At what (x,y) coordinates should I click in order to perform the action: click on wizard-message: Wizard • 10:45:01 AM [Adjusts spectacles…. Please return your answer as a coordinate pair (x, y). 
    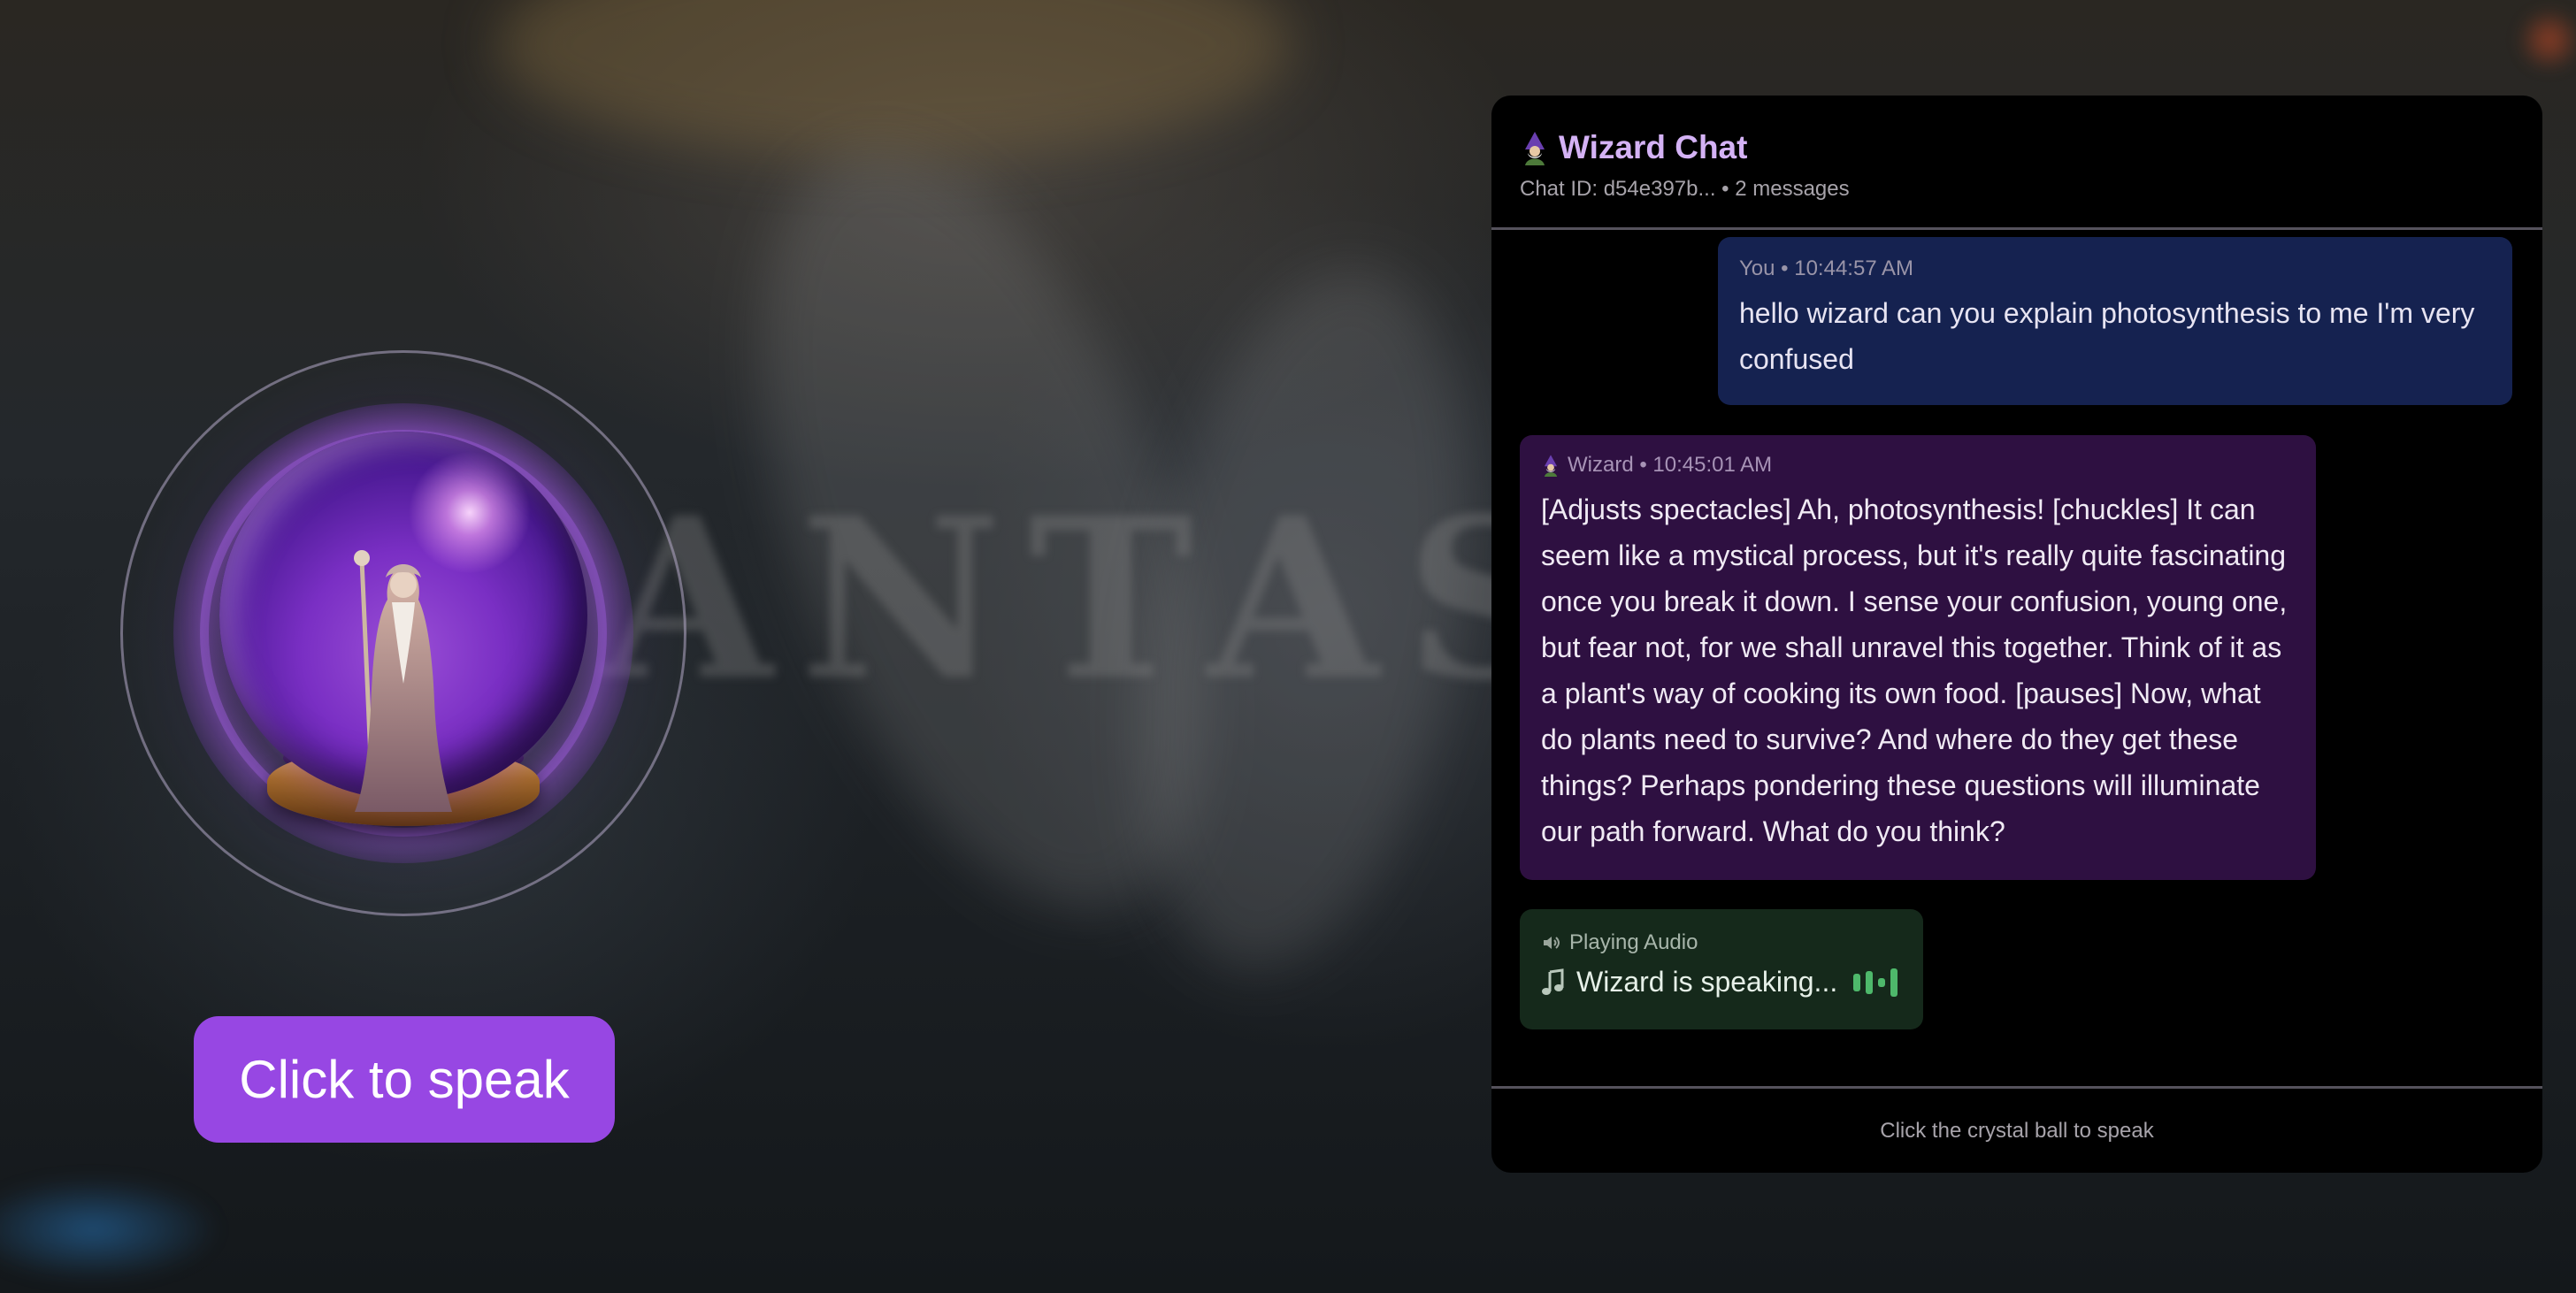
    Looking at the image, I should click on (1918, 657).